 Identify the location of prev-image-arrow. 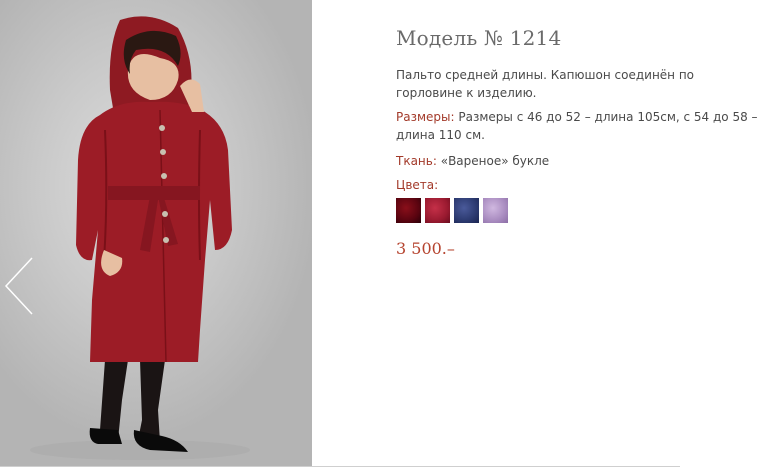
(19, 286).